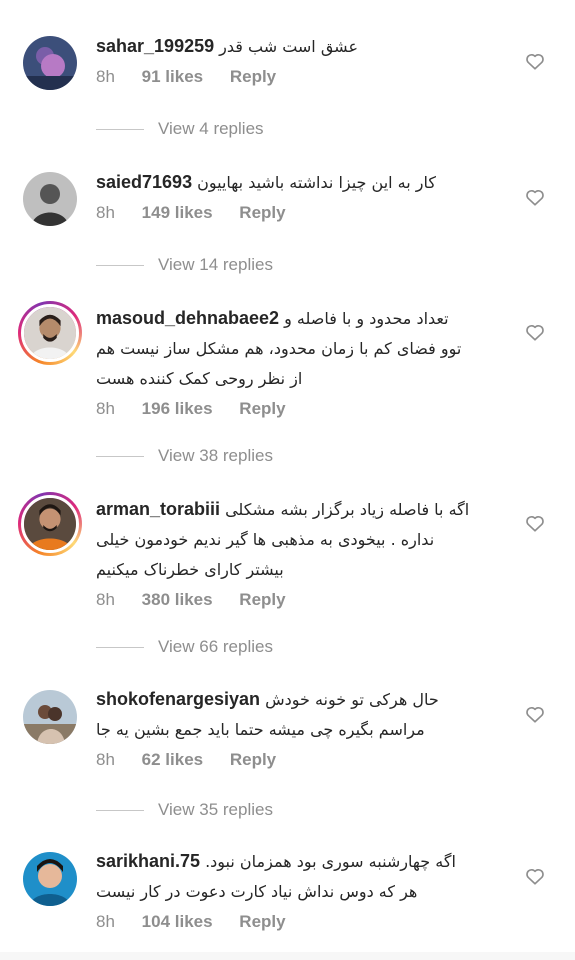 The image size is (575, 960). Describe the element at coordinates (317, 182) in the screenshot. I see `comment-text: کار به این چیزا نداشته باشید بهاییون` at that location.